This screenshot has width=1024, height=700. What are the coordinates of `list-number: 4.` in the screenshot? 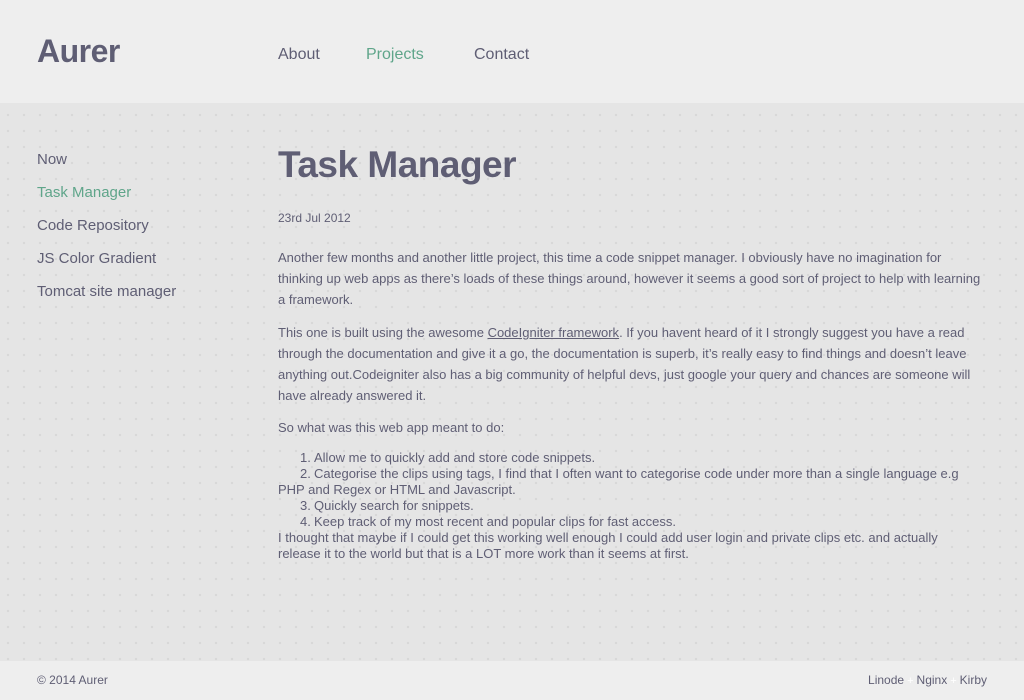 It's located at (305, 521).